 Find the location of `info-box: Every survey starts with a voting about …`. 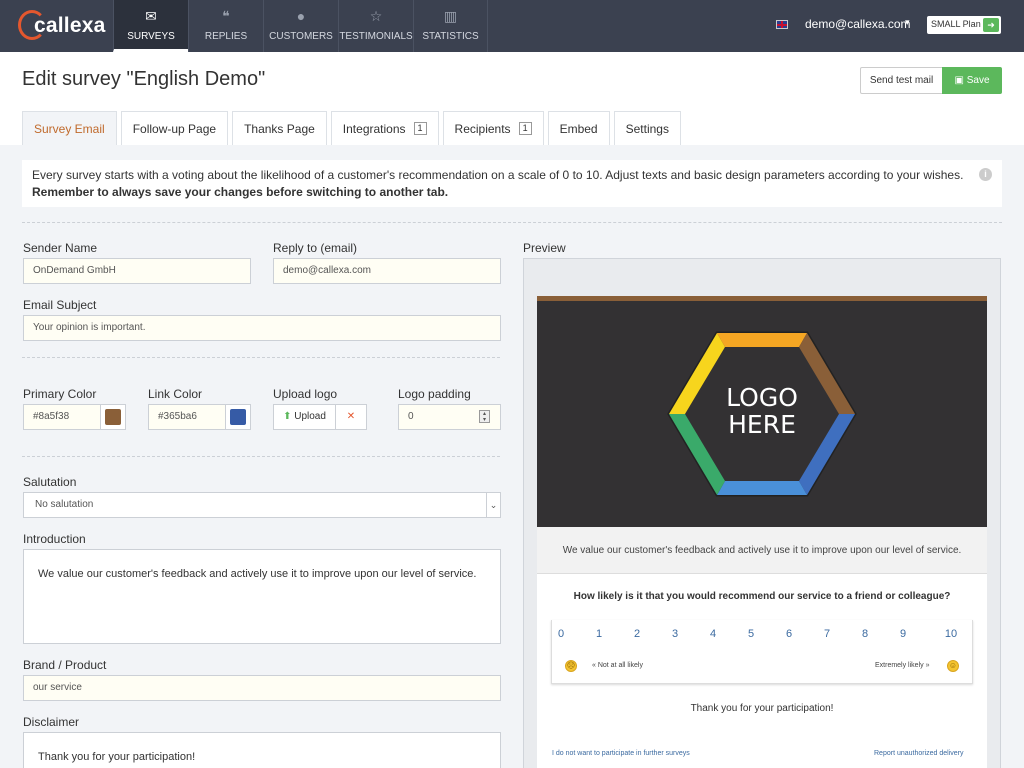

info-box: Every survey starts with a voting about … is located at coordinates (512, 183).